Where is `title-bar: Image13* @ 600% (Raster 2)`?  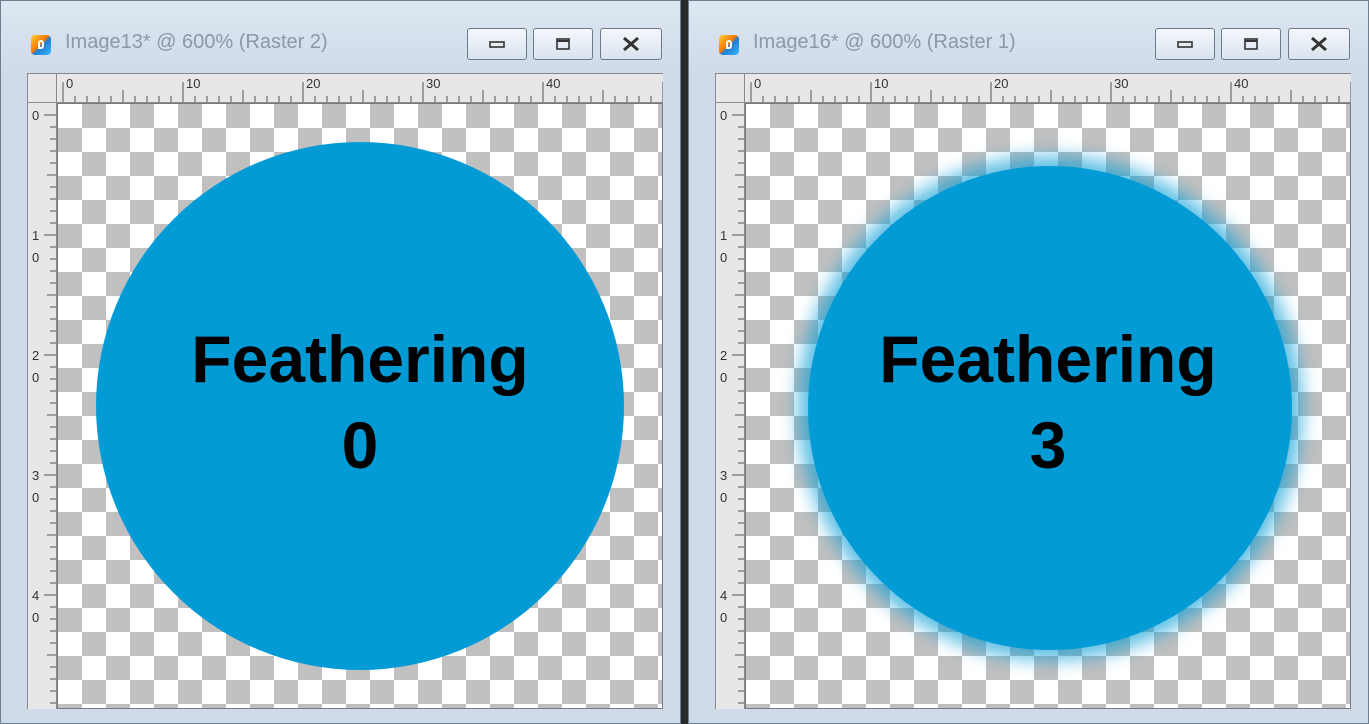 title-bar: Image13* @ 600% (Raster 2) is located at coordinates (340, 37).